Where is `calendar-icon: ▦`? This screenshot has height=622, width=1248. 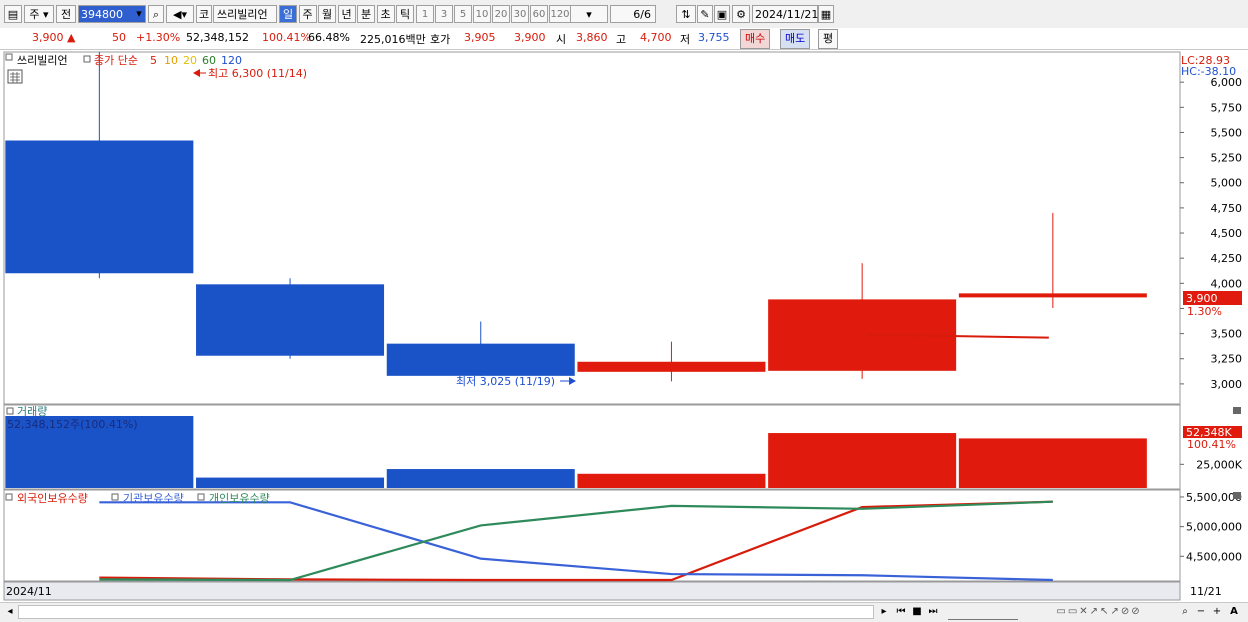 calendar-icon: ▦ is located at coordinates (826, 14).